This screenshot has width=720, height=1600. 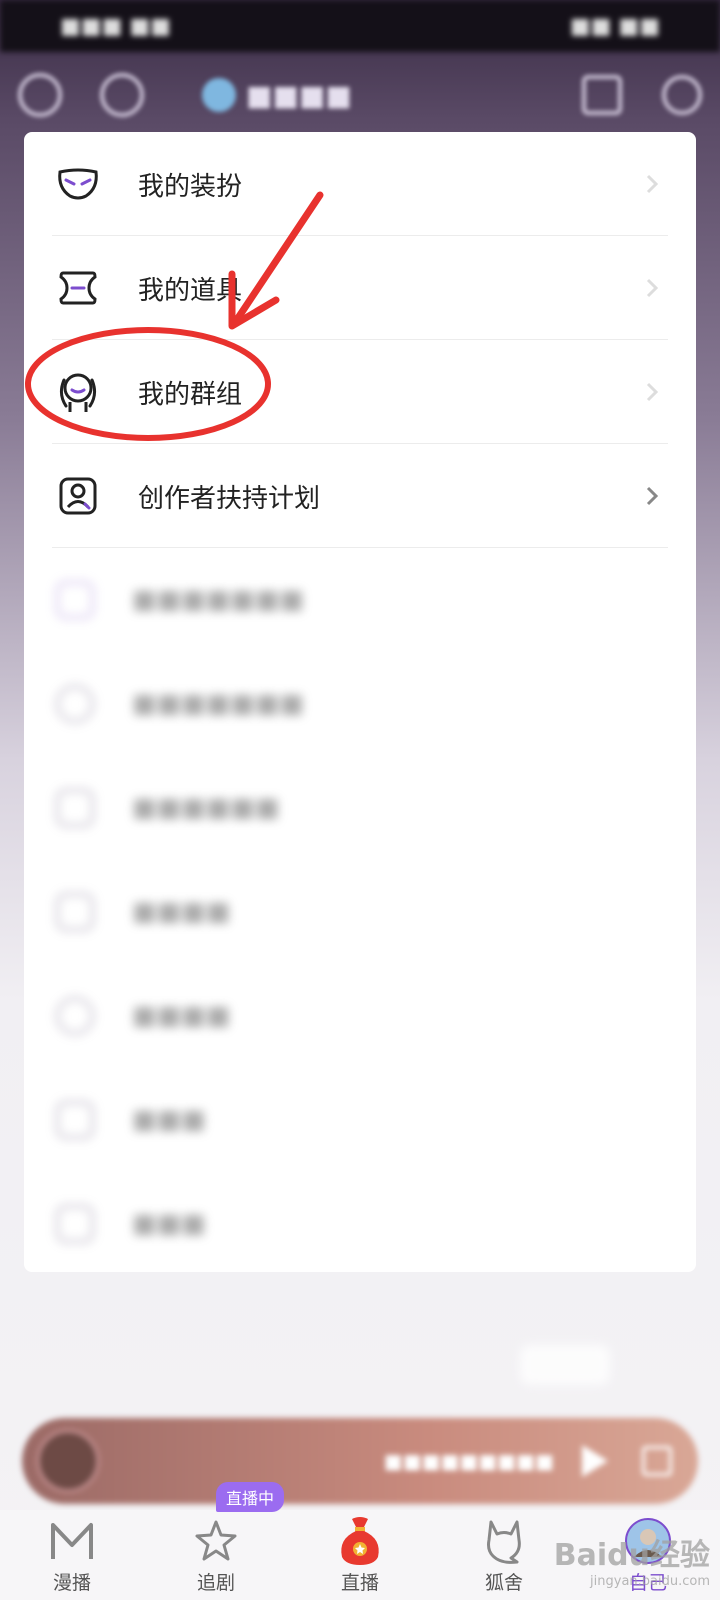 I want to click on watermark-url: jingyan.baidu.com, so click(x=650, y=1581).